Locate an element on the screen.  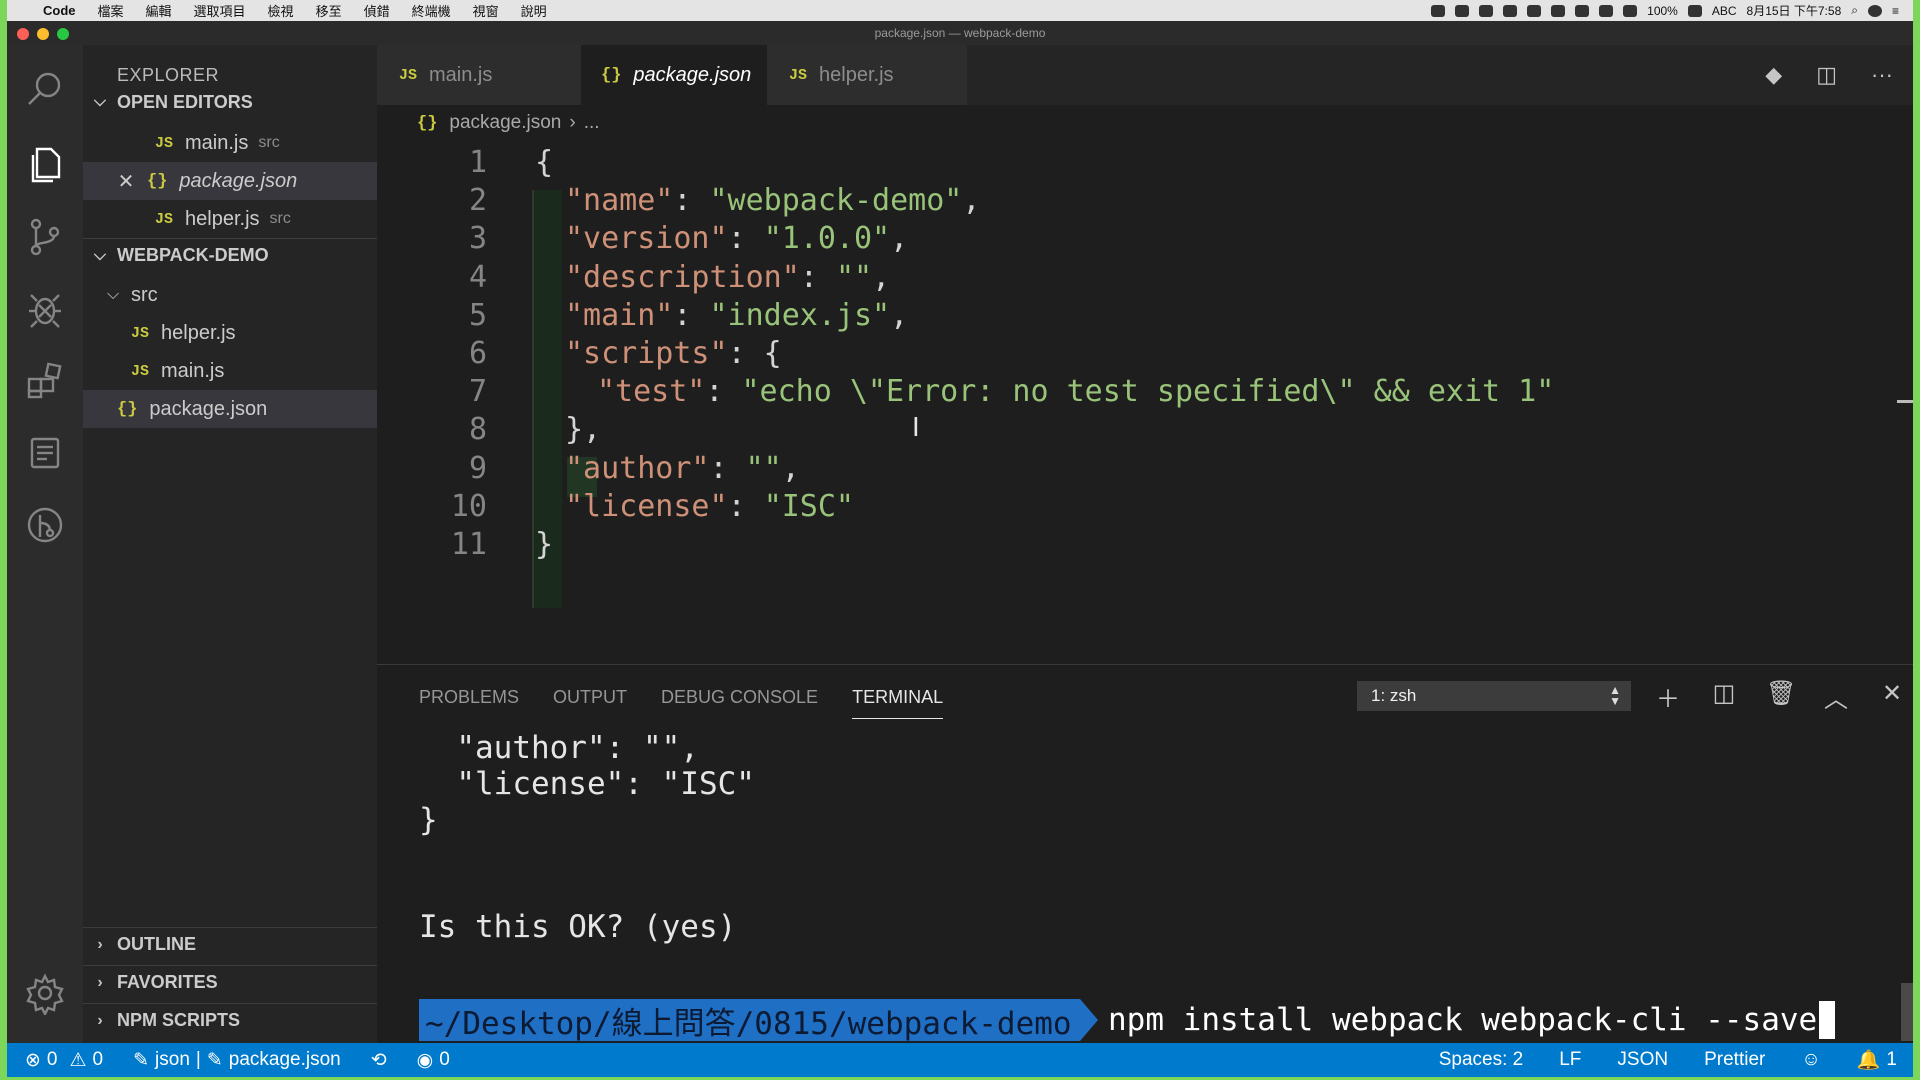
terminal-line: } is located at coordinates (428, 820).